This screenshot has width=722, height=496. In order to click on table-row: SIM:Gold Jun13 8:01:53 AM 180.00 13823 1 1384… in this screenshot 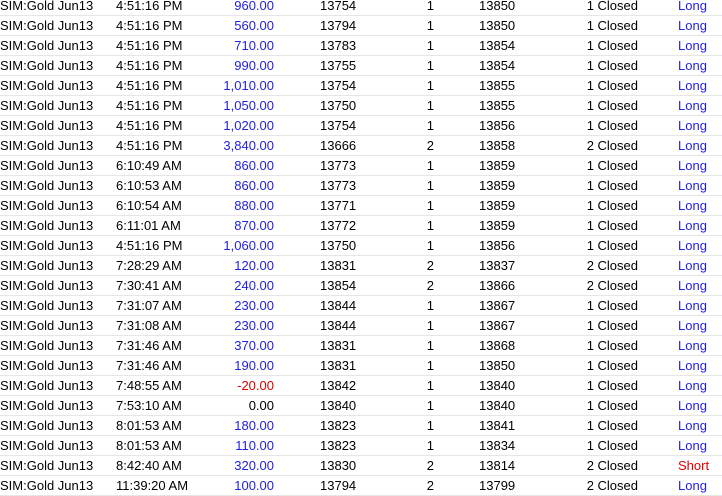, I will do `click(361, 426)`.